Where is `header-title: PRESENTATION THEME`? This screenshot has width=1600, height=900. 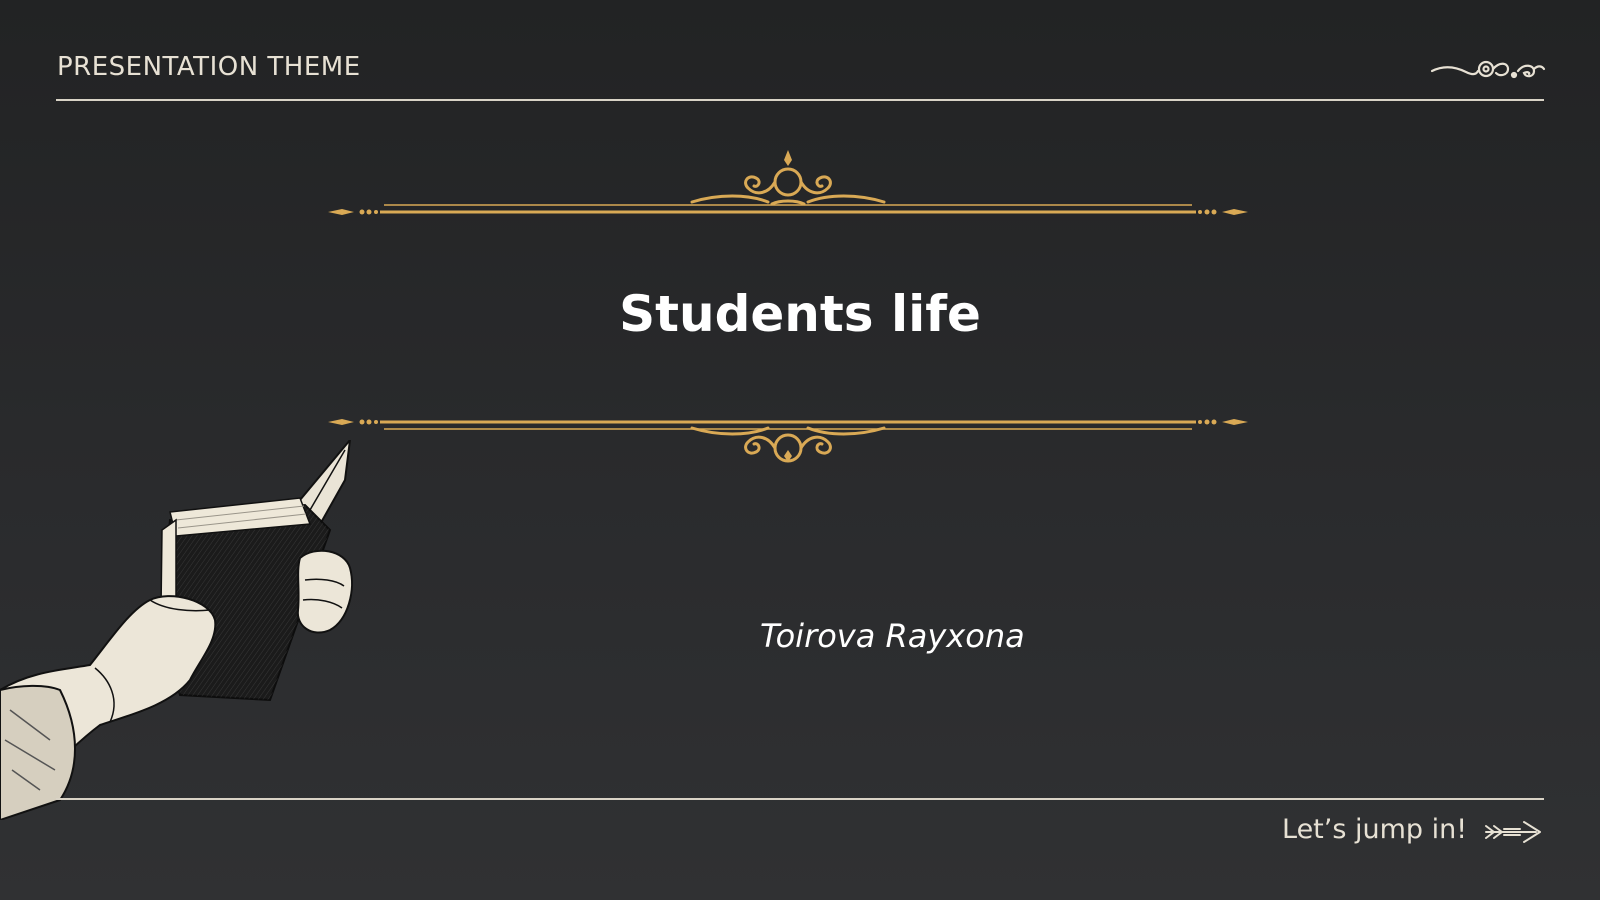 header-title: PRESENTATION THEME is located at coordinates (209, 67).